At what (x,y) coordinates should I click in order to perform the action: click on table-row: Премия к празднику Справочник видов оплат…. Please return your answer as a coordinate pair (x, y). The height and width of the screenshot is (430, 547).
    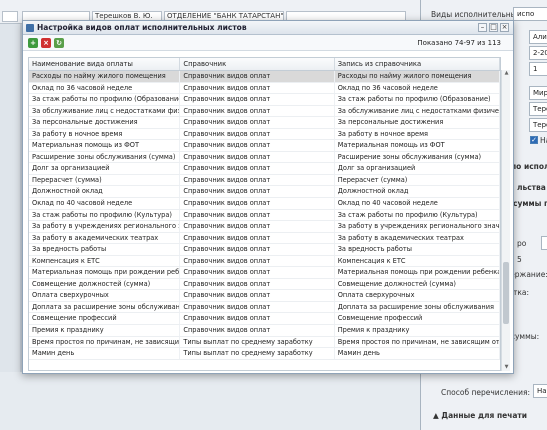
    Looking at the image, I should click on (264, 331).